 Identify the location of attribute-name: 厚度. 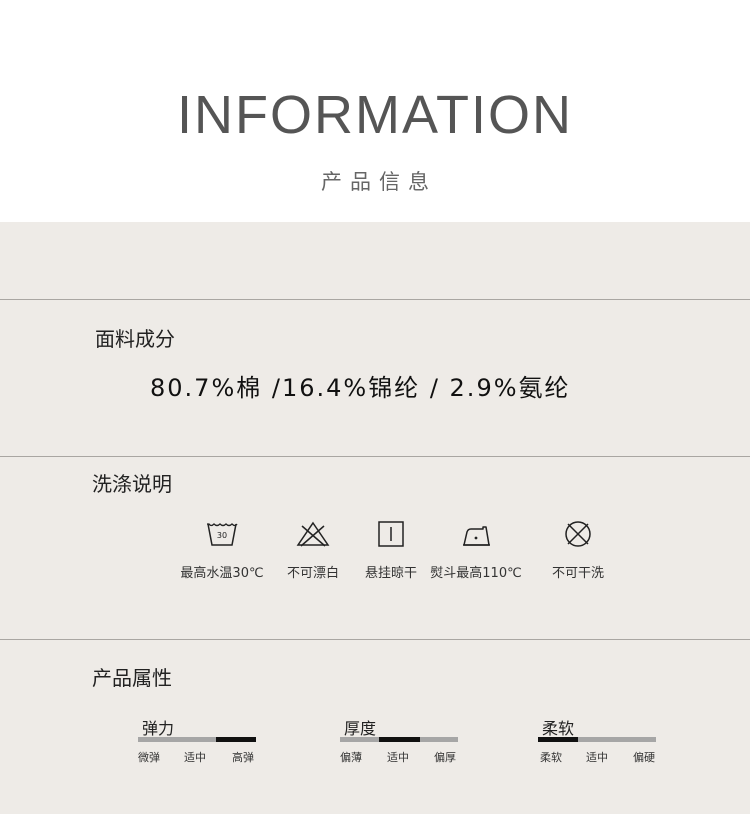
(360, 728).